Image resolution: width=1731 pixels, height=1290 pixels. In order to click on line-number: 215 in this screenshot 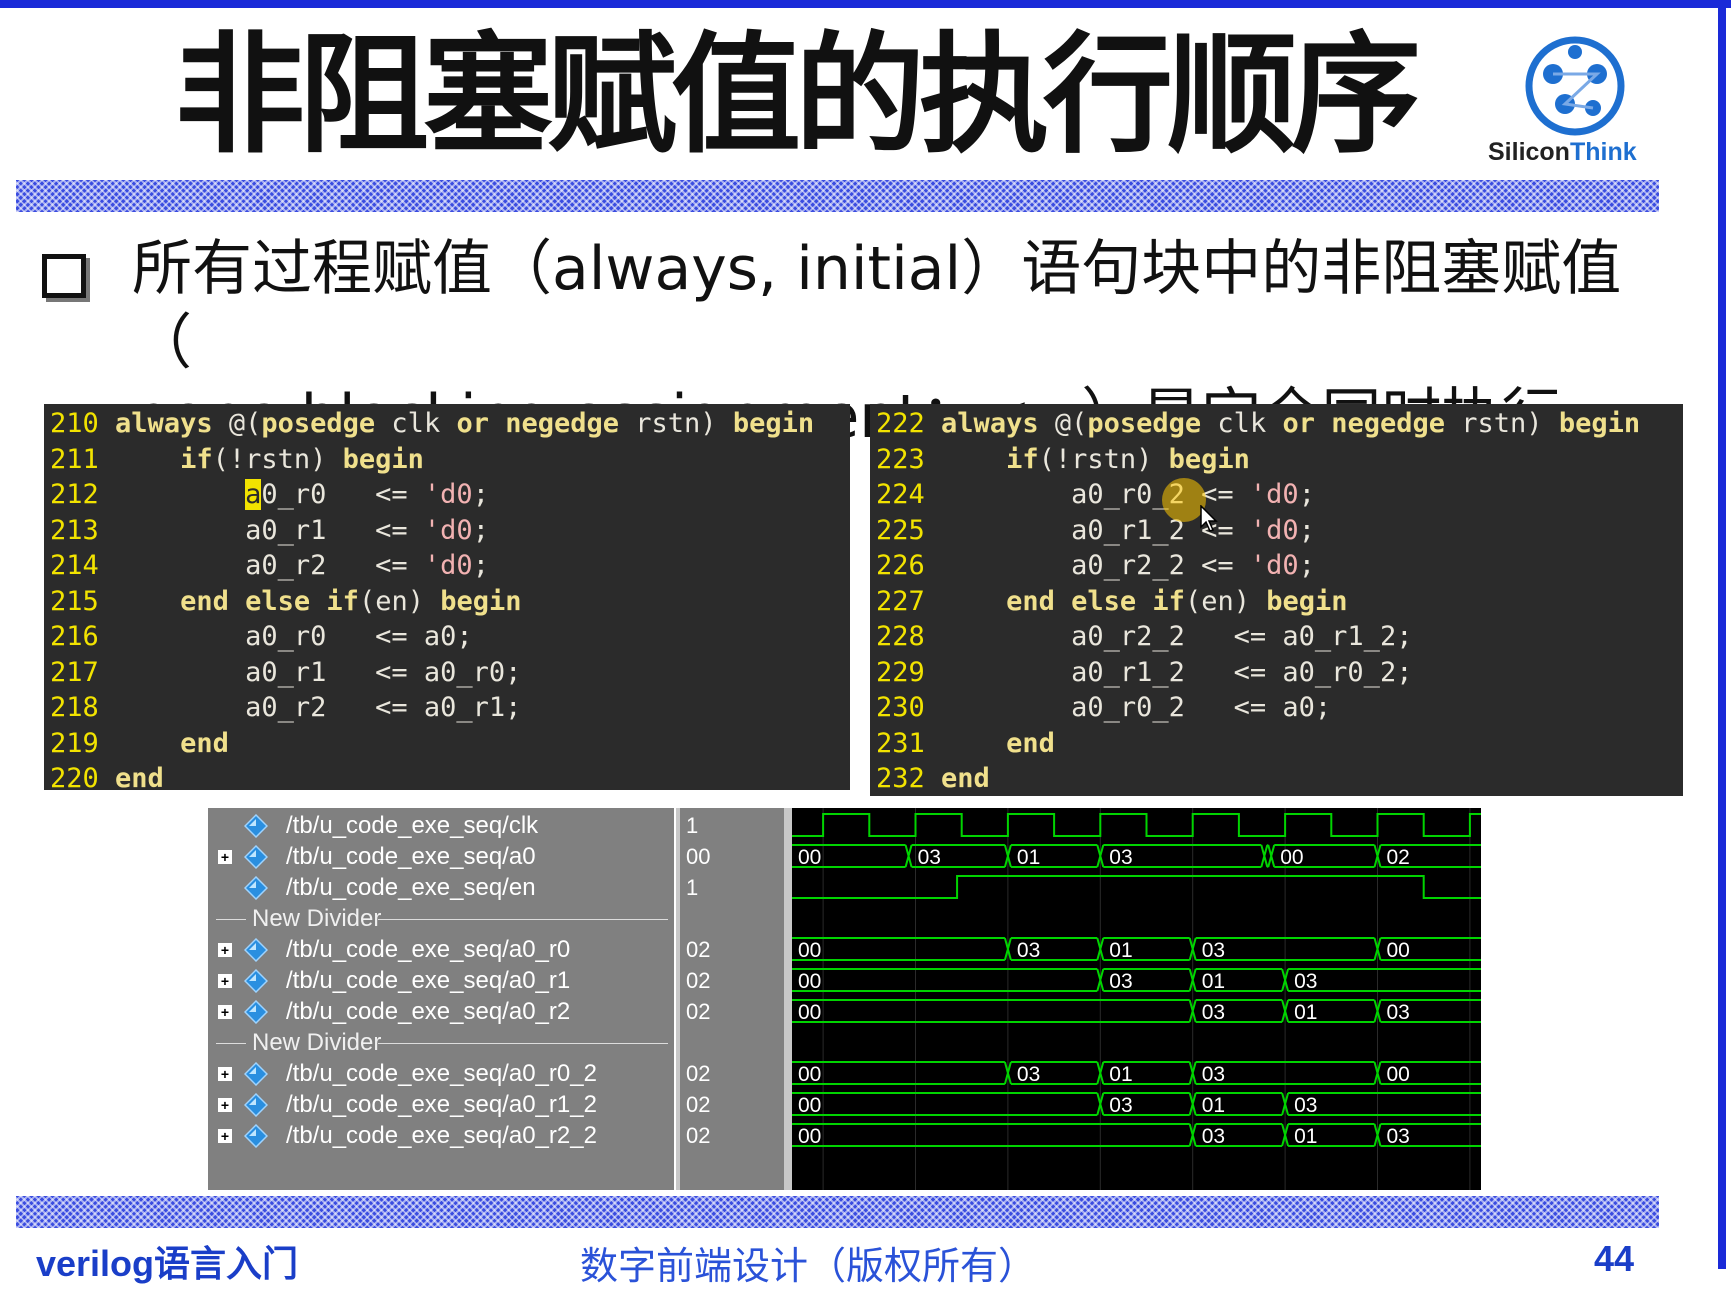, I will do `click(74, 601)`.